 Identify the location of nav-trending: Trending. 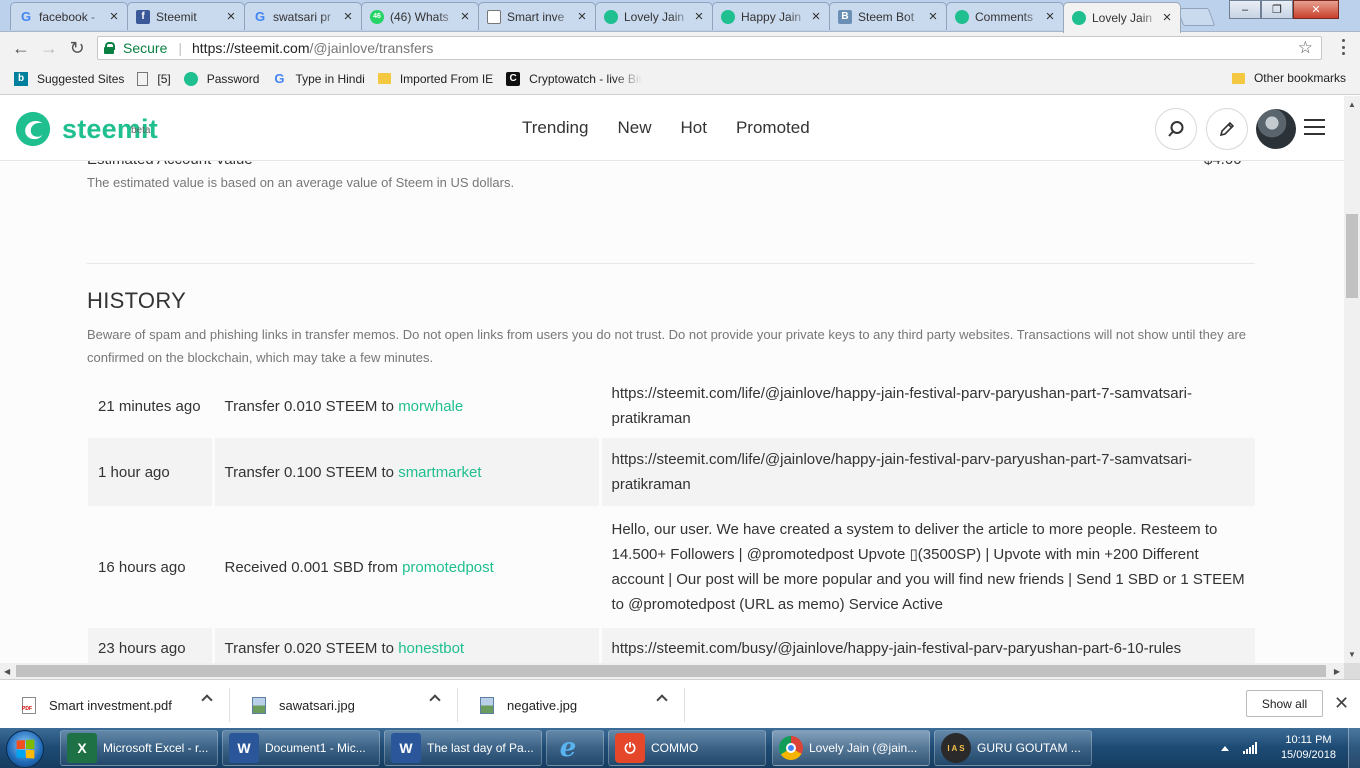
(555, 128).